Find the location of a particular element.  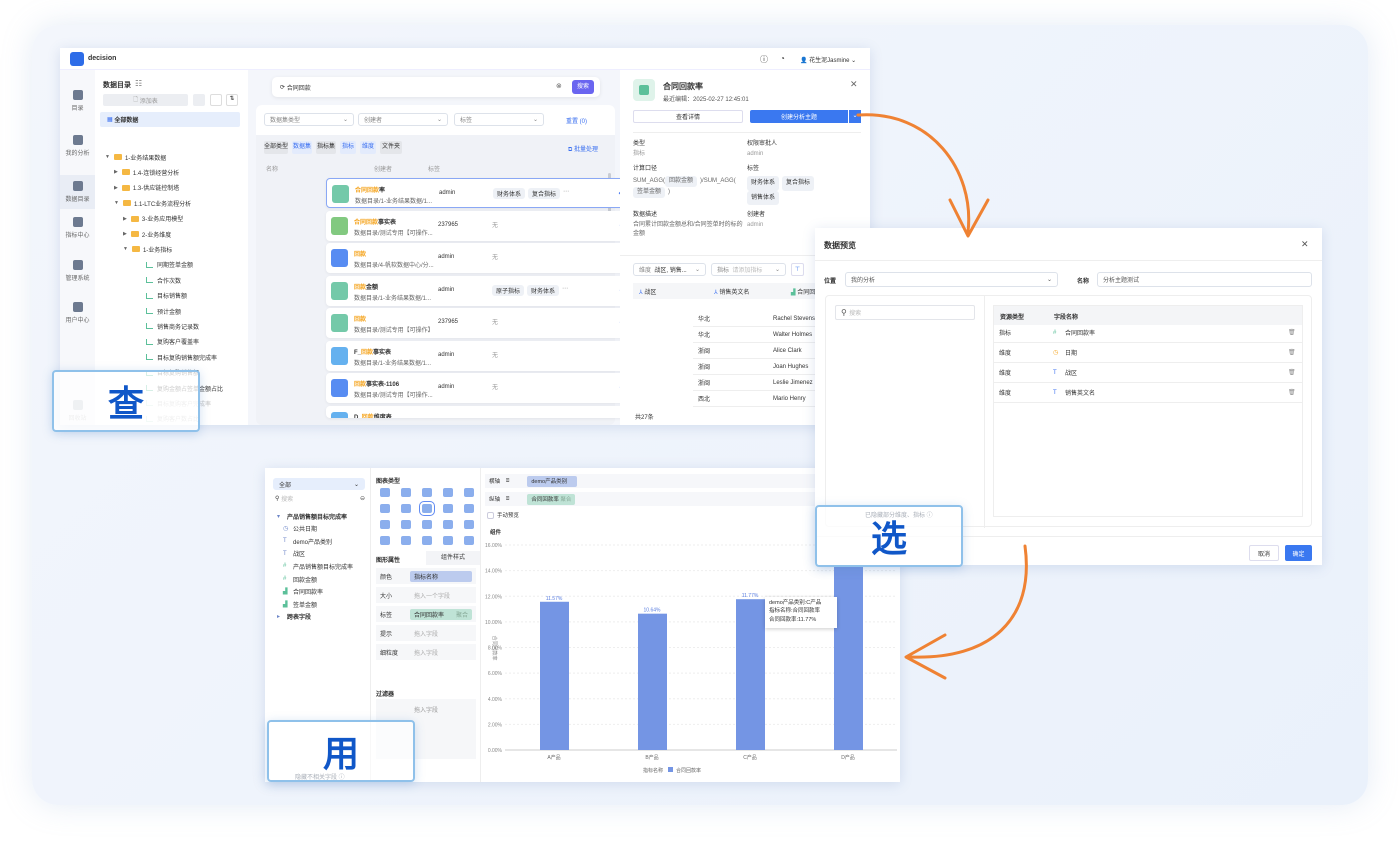

type-chip: 维度 is located at coordinates (368, 147).